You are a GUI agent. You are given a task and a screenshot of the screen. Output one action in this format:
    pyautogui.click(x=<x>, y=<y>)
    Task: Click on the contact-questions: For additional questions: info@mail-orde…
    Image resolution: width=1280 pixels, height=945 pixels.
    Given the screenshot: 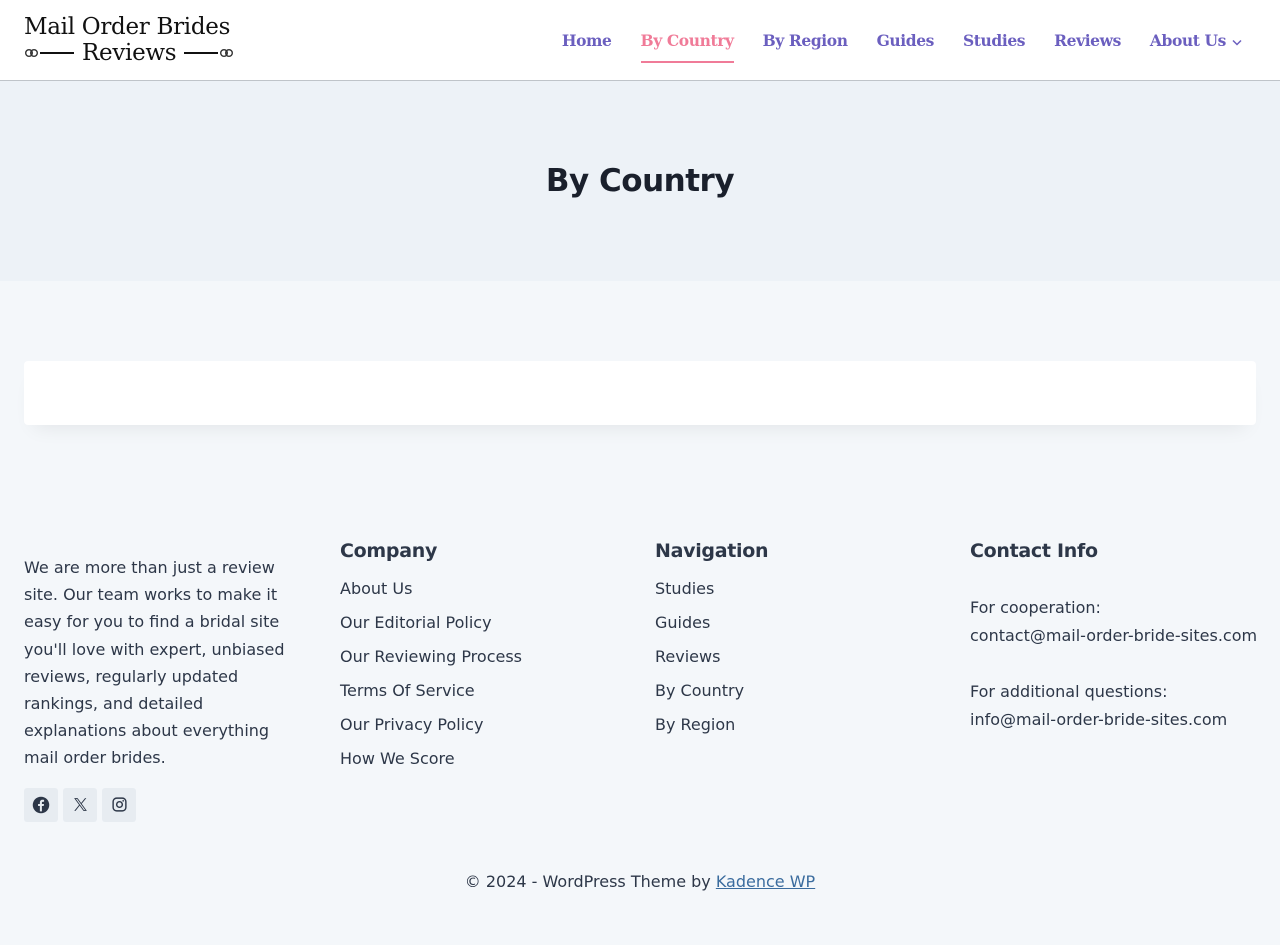 What is the action you would take?
    pyautogui.click(x=1120, y=706)
    